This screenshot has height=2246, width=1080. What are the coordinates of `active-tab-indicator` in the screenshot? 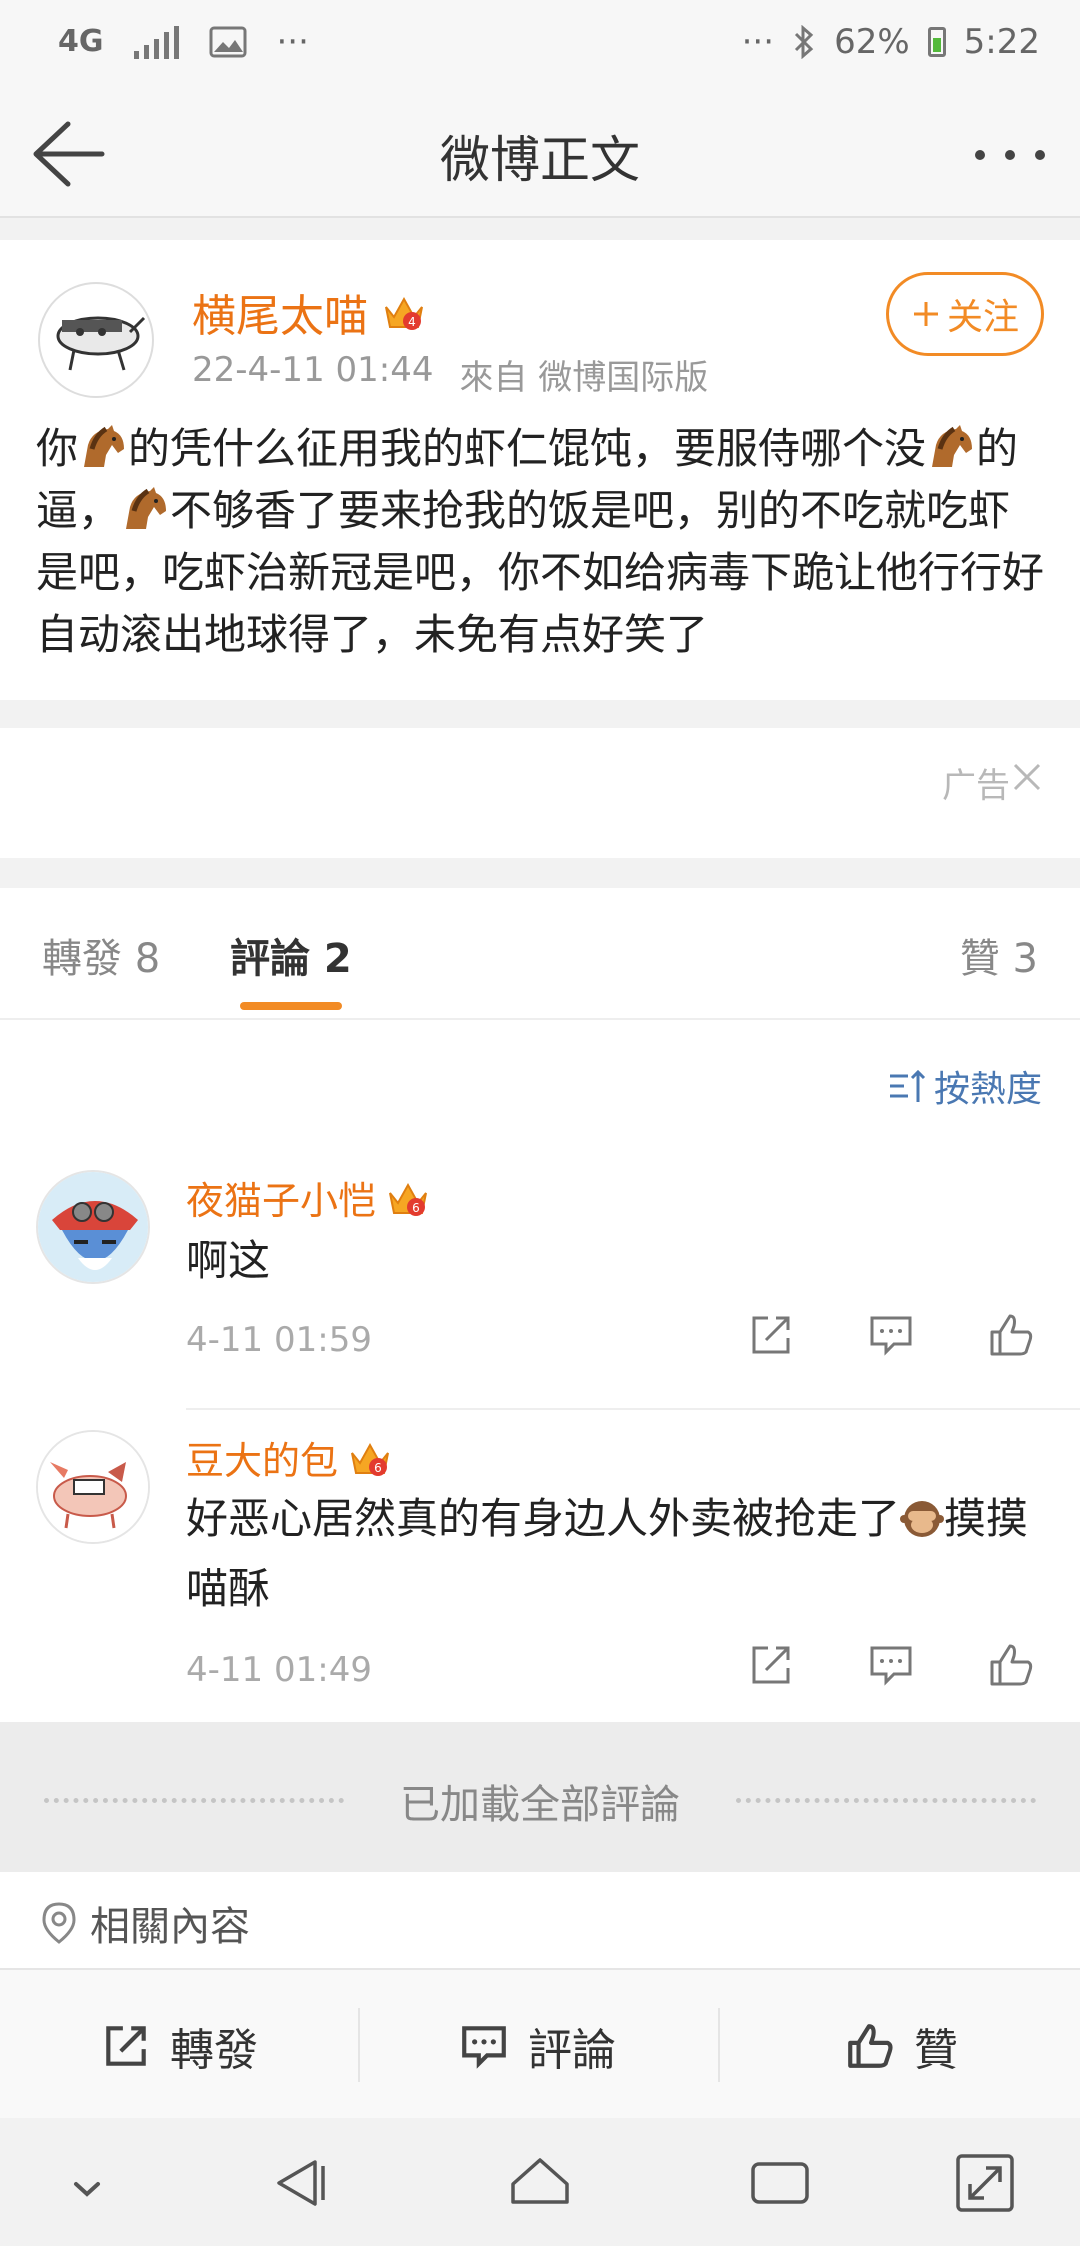 It's located at (291, 1006).